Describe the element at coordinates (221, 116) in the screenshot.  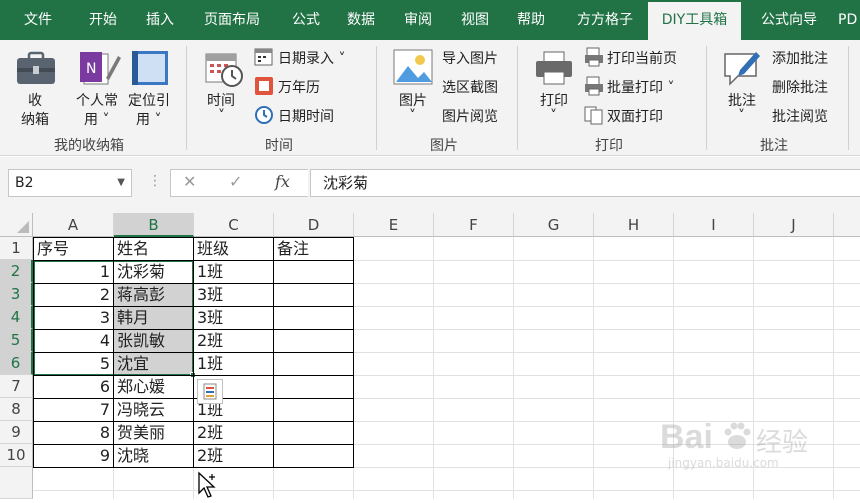
I see `time-dropdown: ˅` at that location.